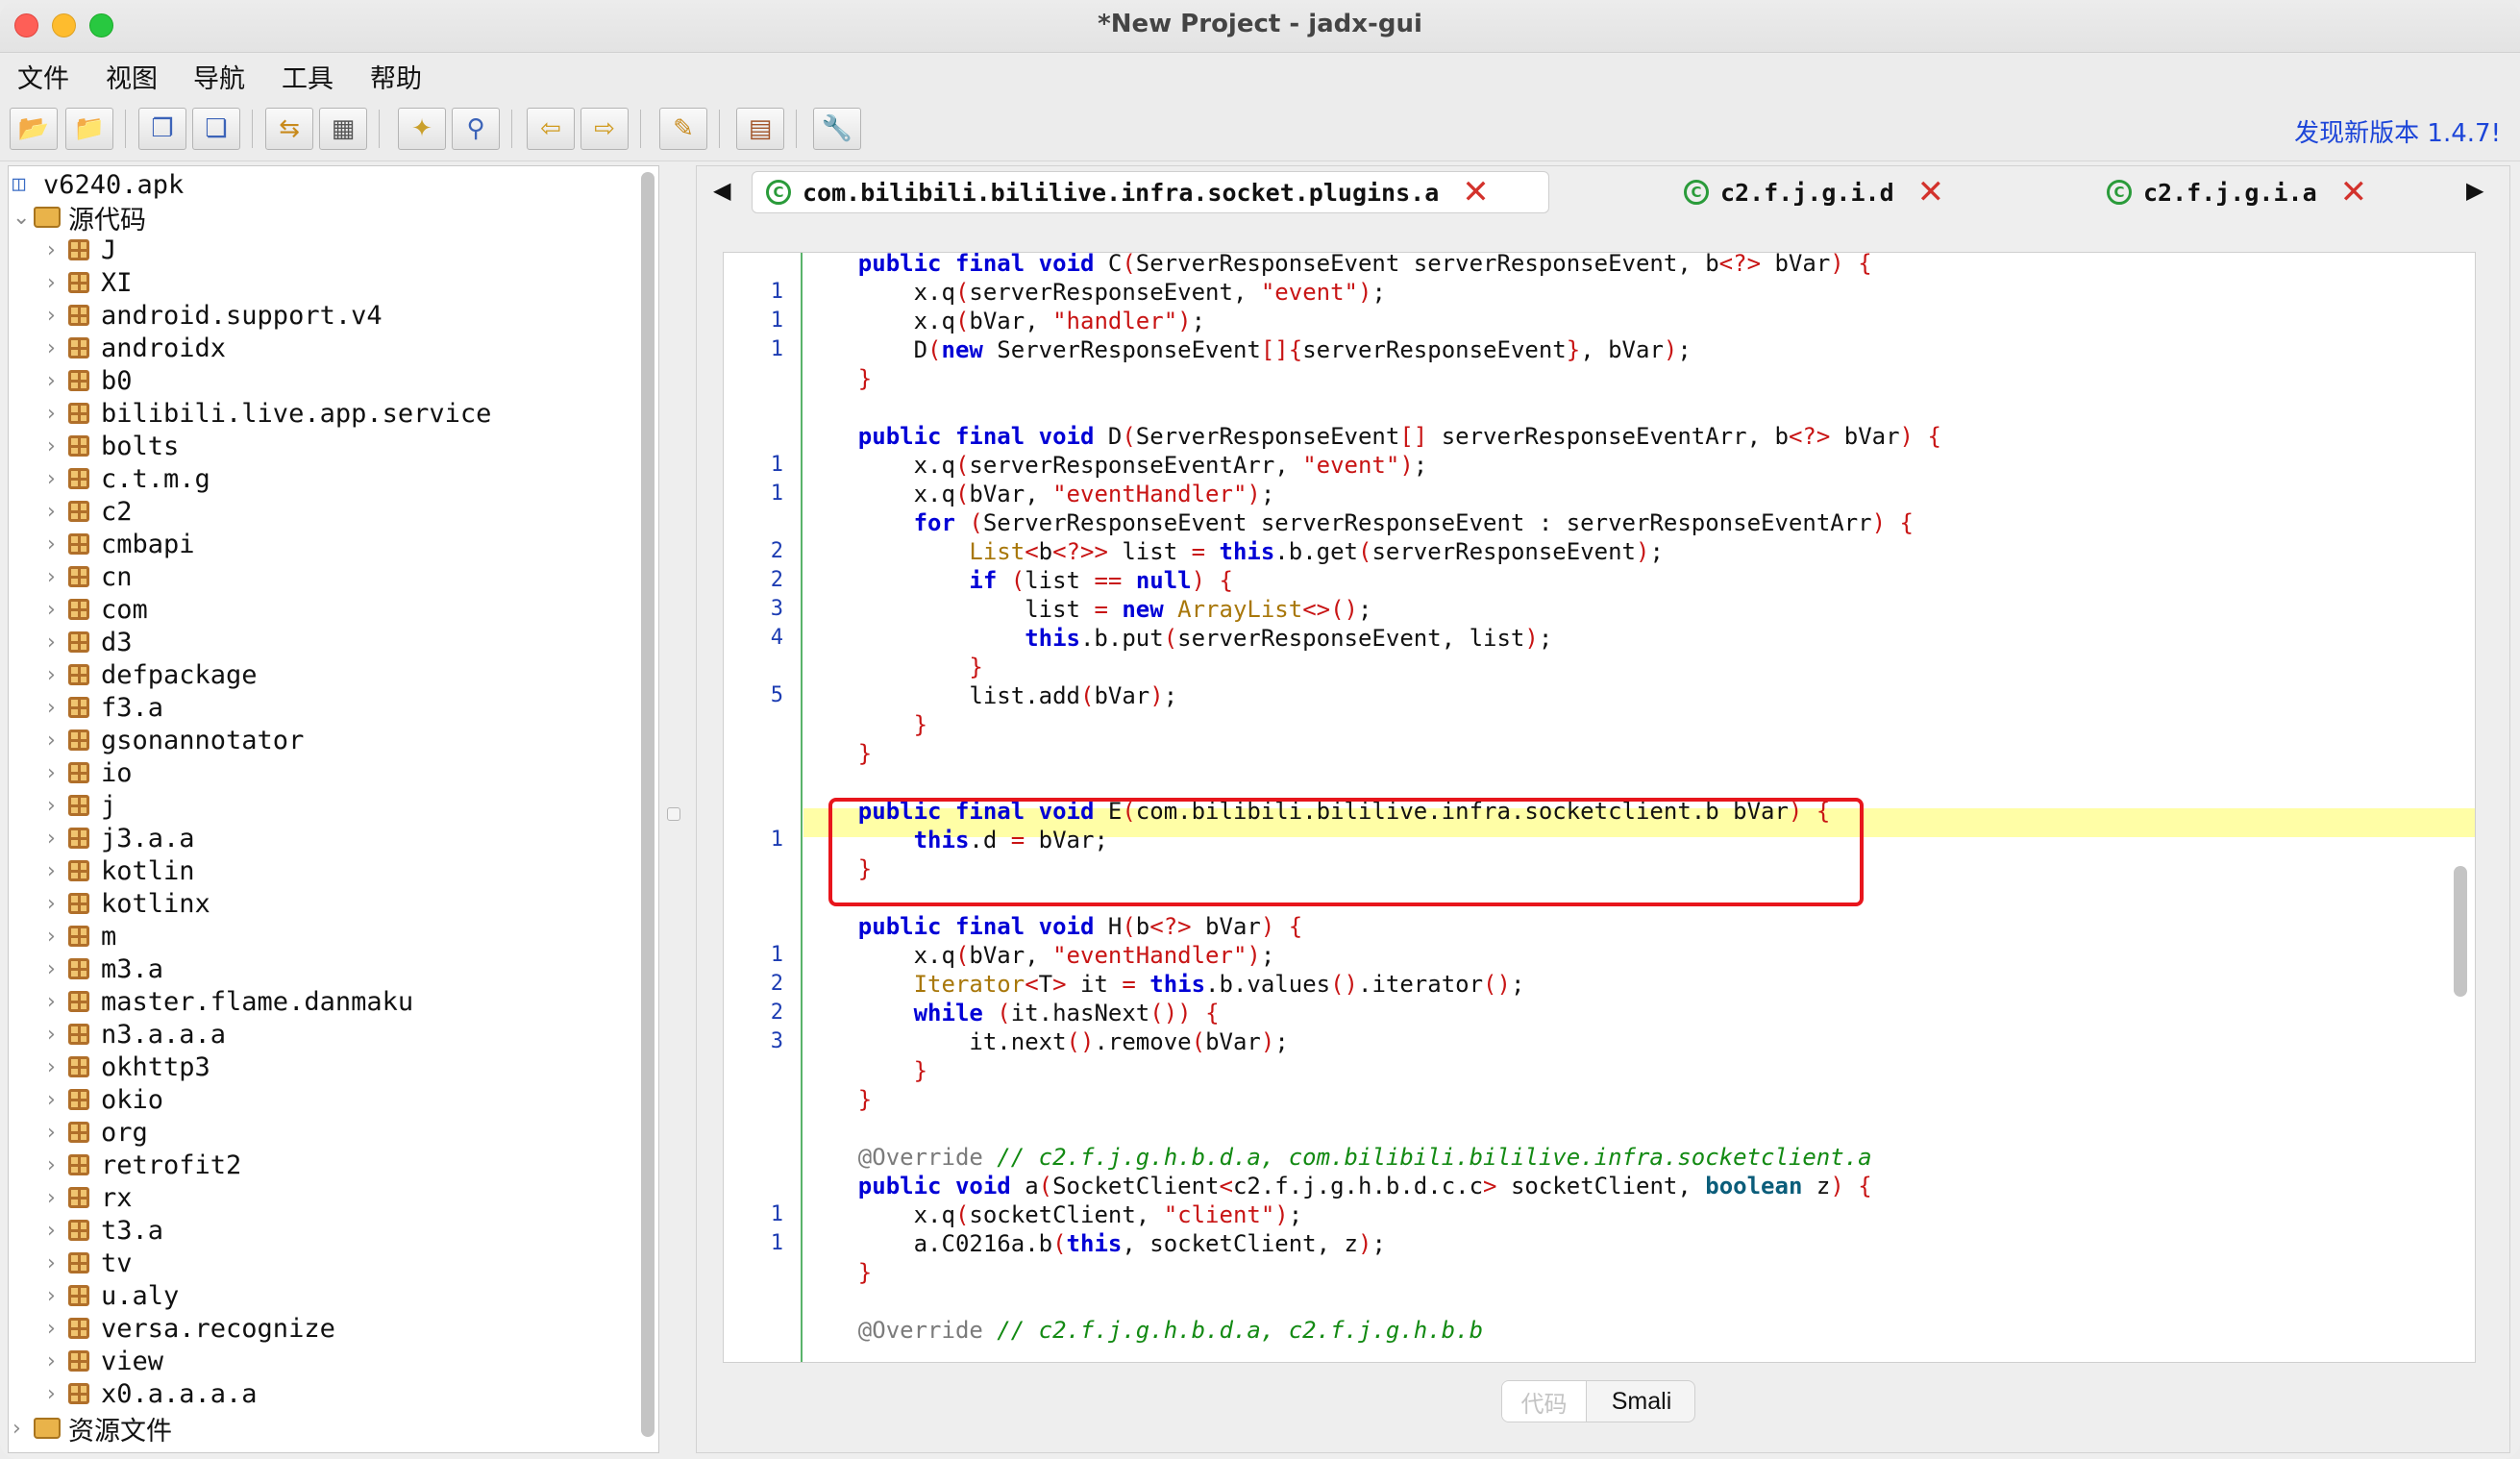 The height and width of the screenshot is (1459, 2520). Describe the element at coordinates (113, 1295) in the screenshot. I see `tree-package-item: › u.aly` at that location.